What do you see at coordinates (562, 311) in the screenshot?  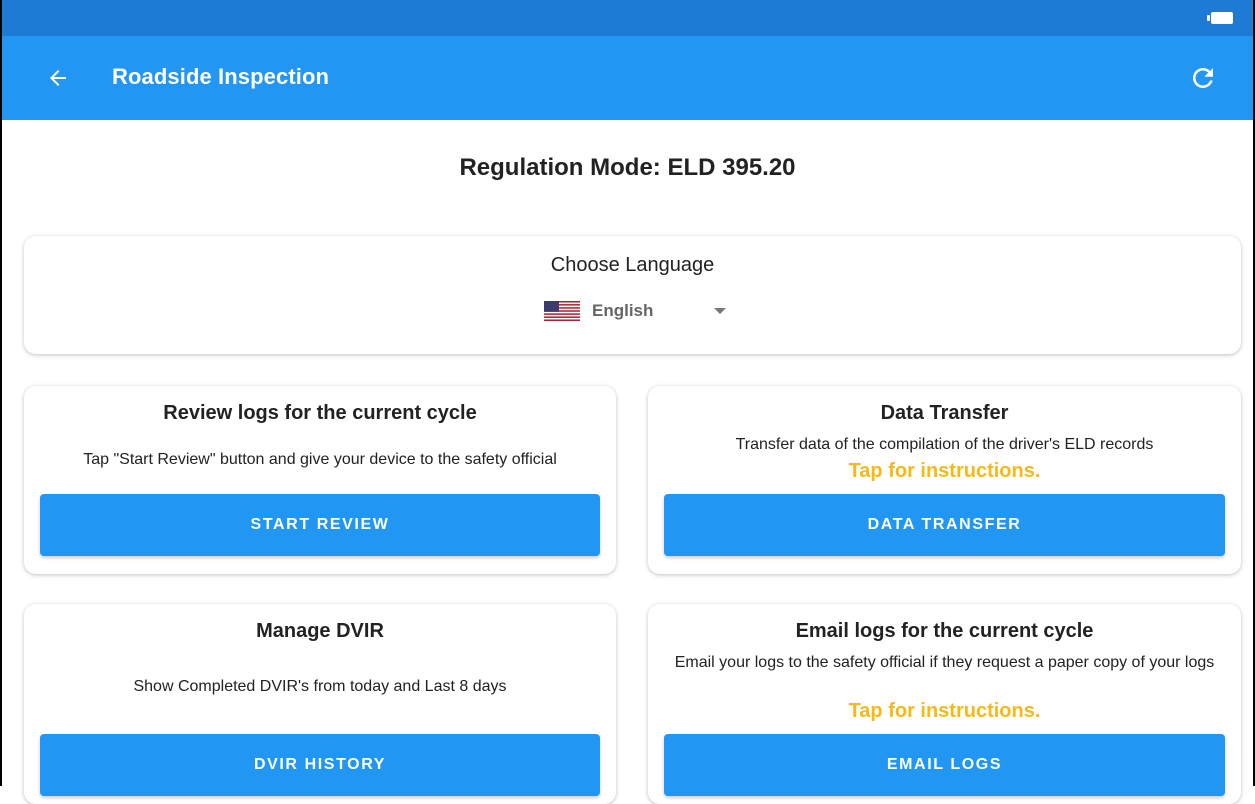 I see `us-flag-icon` at bounding box center [562, 311].